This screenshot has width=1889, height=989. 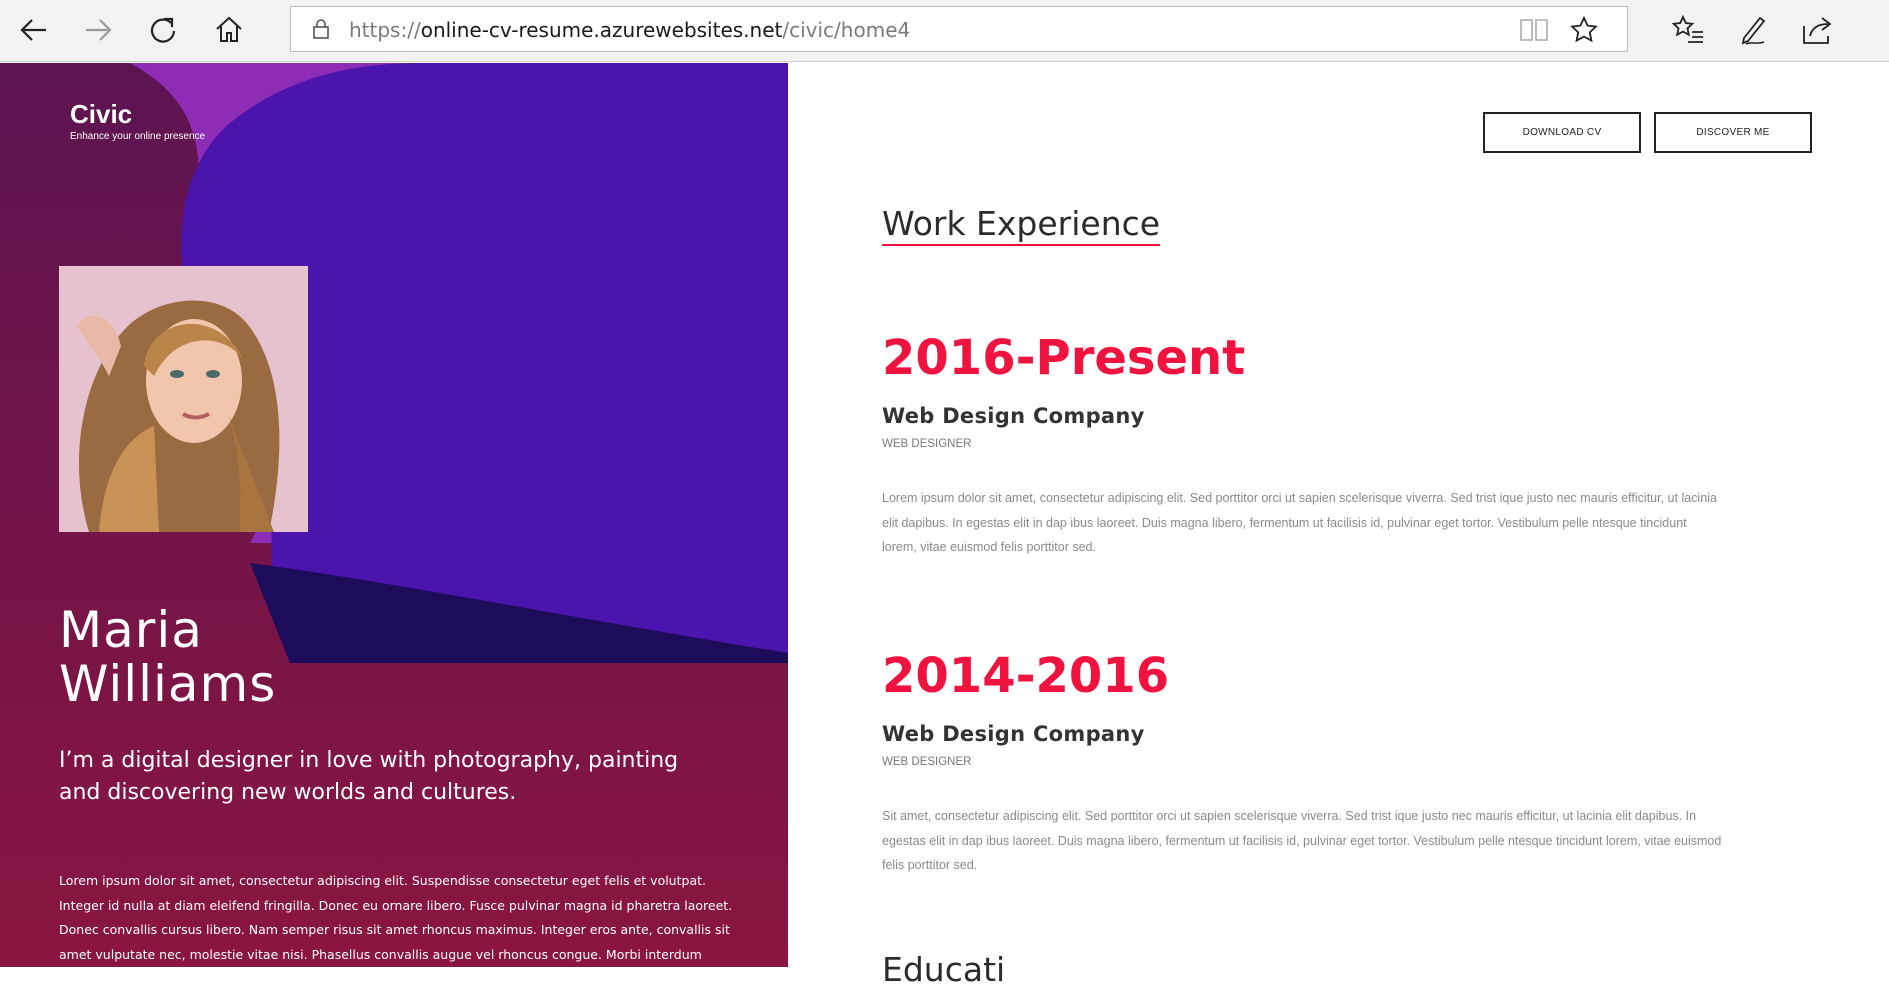 What do you see at coordinates (944, 969) in the screenshot?
I see `section-title-education: Educati` at bounding box center [944, 969].